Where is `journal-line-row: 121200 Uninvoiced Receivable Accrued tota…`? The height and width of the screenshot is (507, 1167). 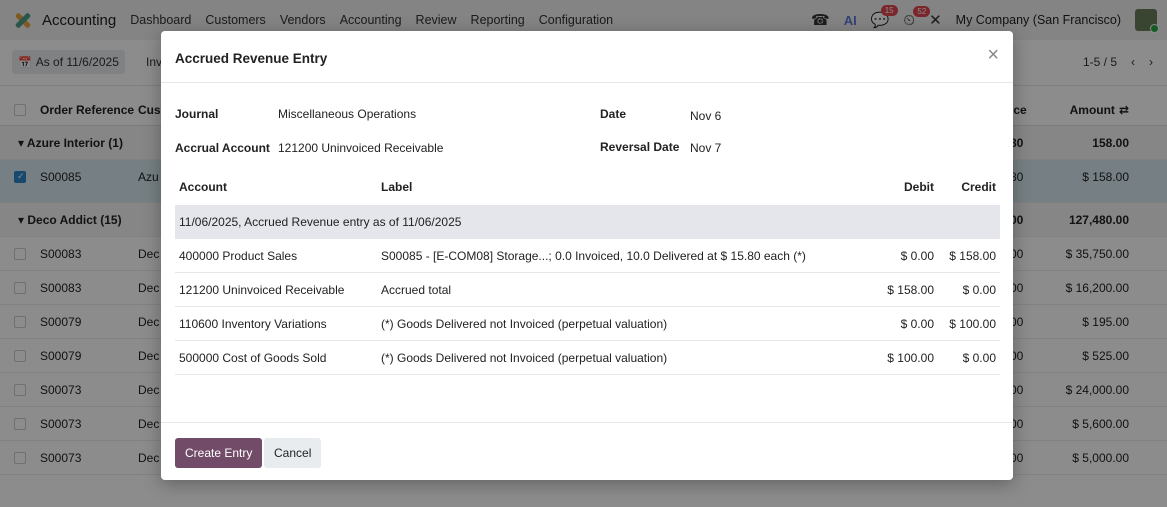
journal-line-row: 121200 Uninvoiced Receivable Accrued tota… is located at coordinates (587, 290).